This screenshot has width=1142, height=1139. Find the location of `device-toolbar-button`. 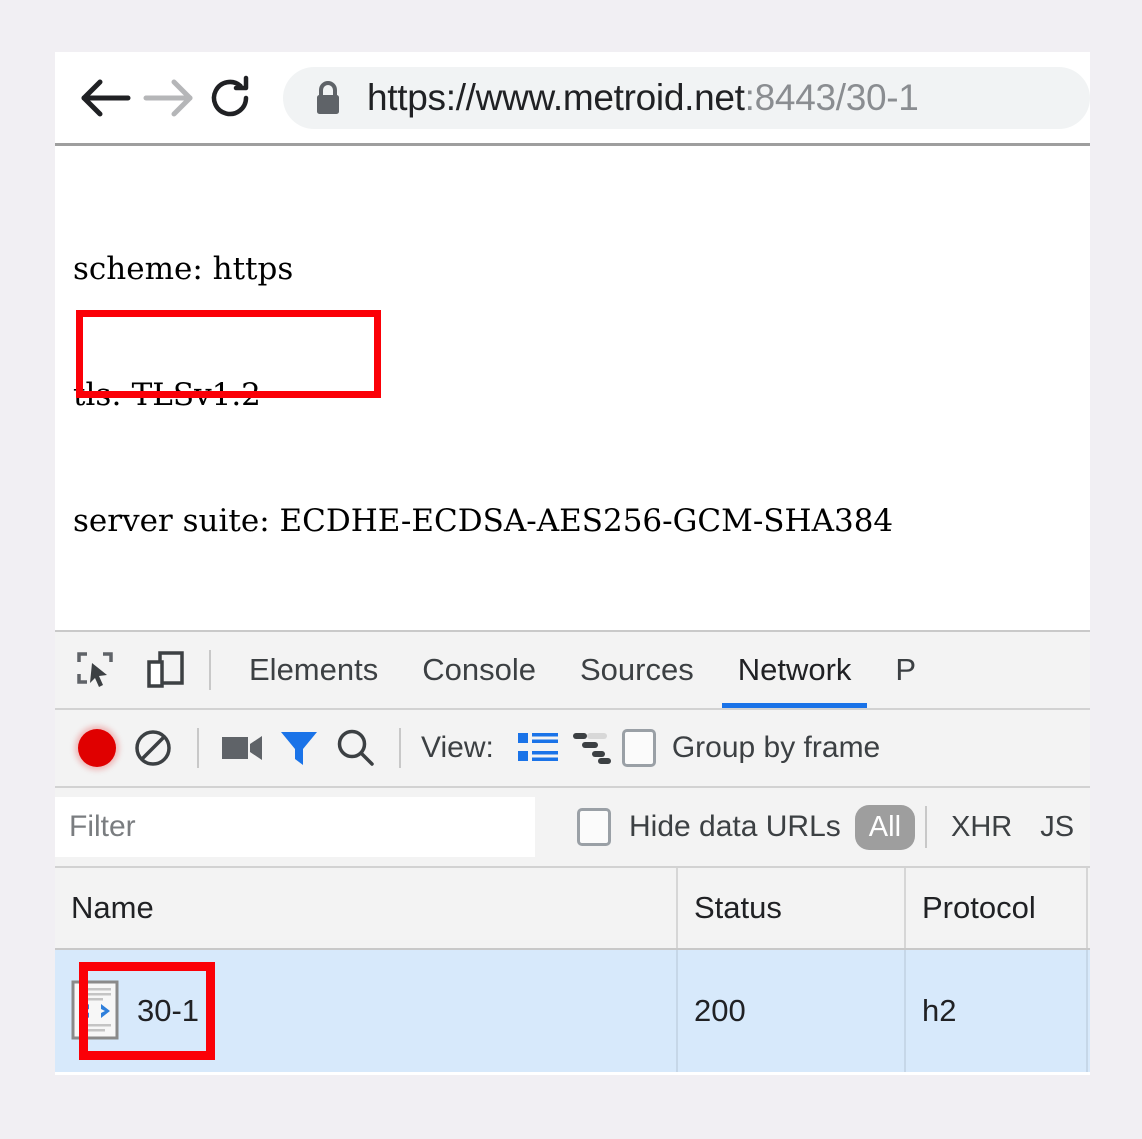

device-toolbar-button is located at coordinates (165, 670).